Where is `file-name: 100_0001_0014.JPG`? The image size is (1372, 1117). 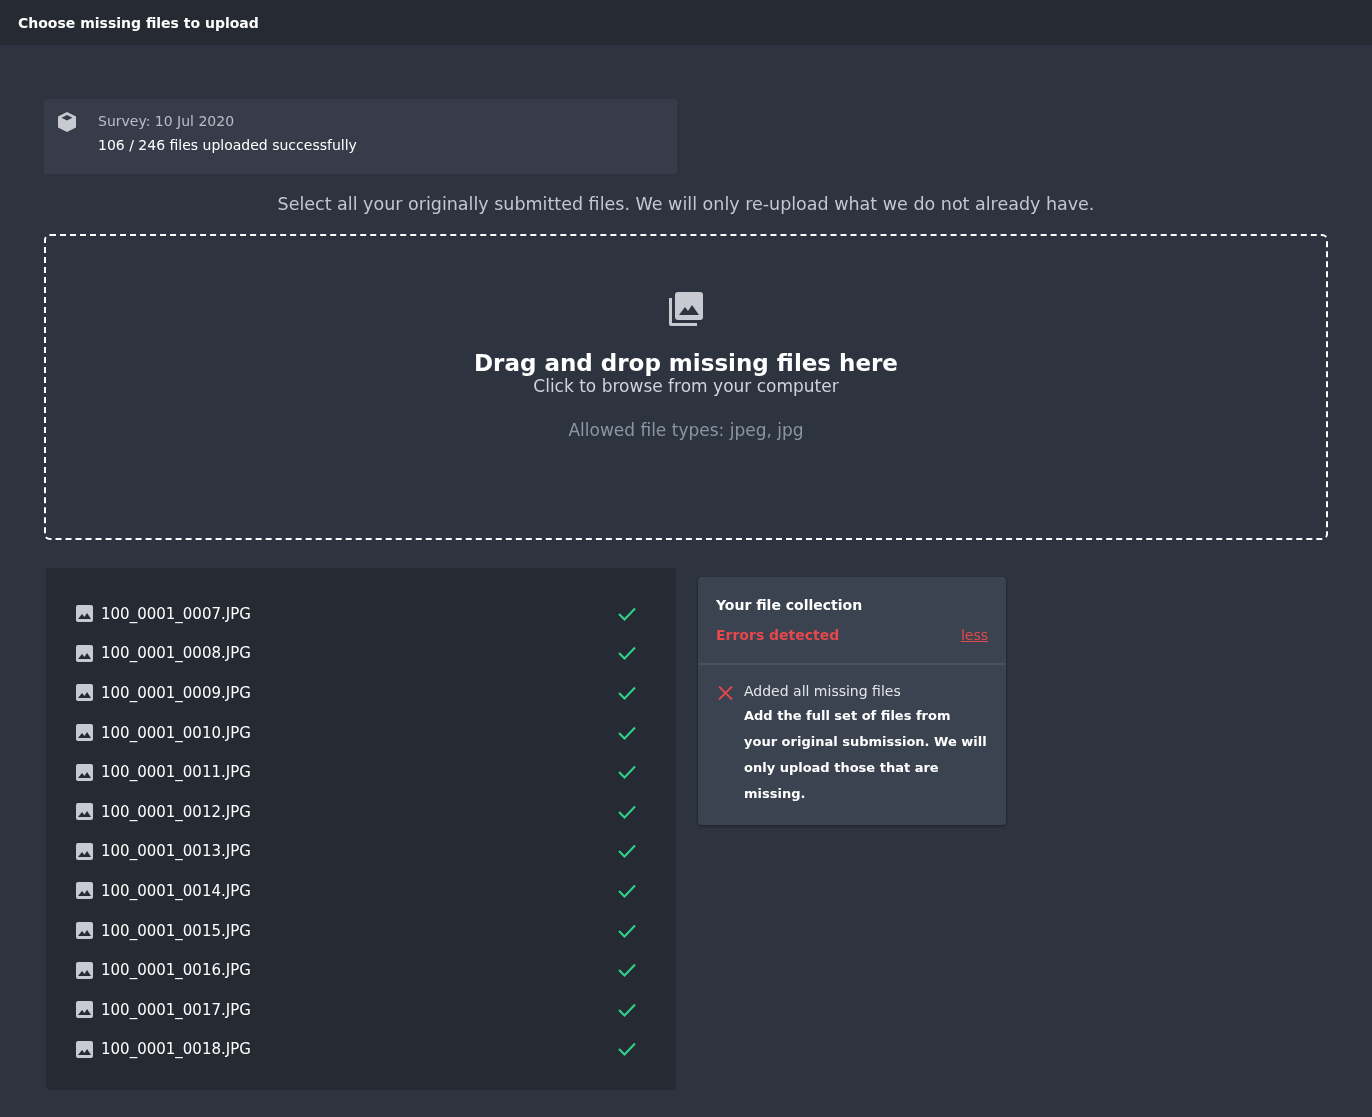 file-name: 100_0001_0014.JPG is located at coordinates (176, 890).